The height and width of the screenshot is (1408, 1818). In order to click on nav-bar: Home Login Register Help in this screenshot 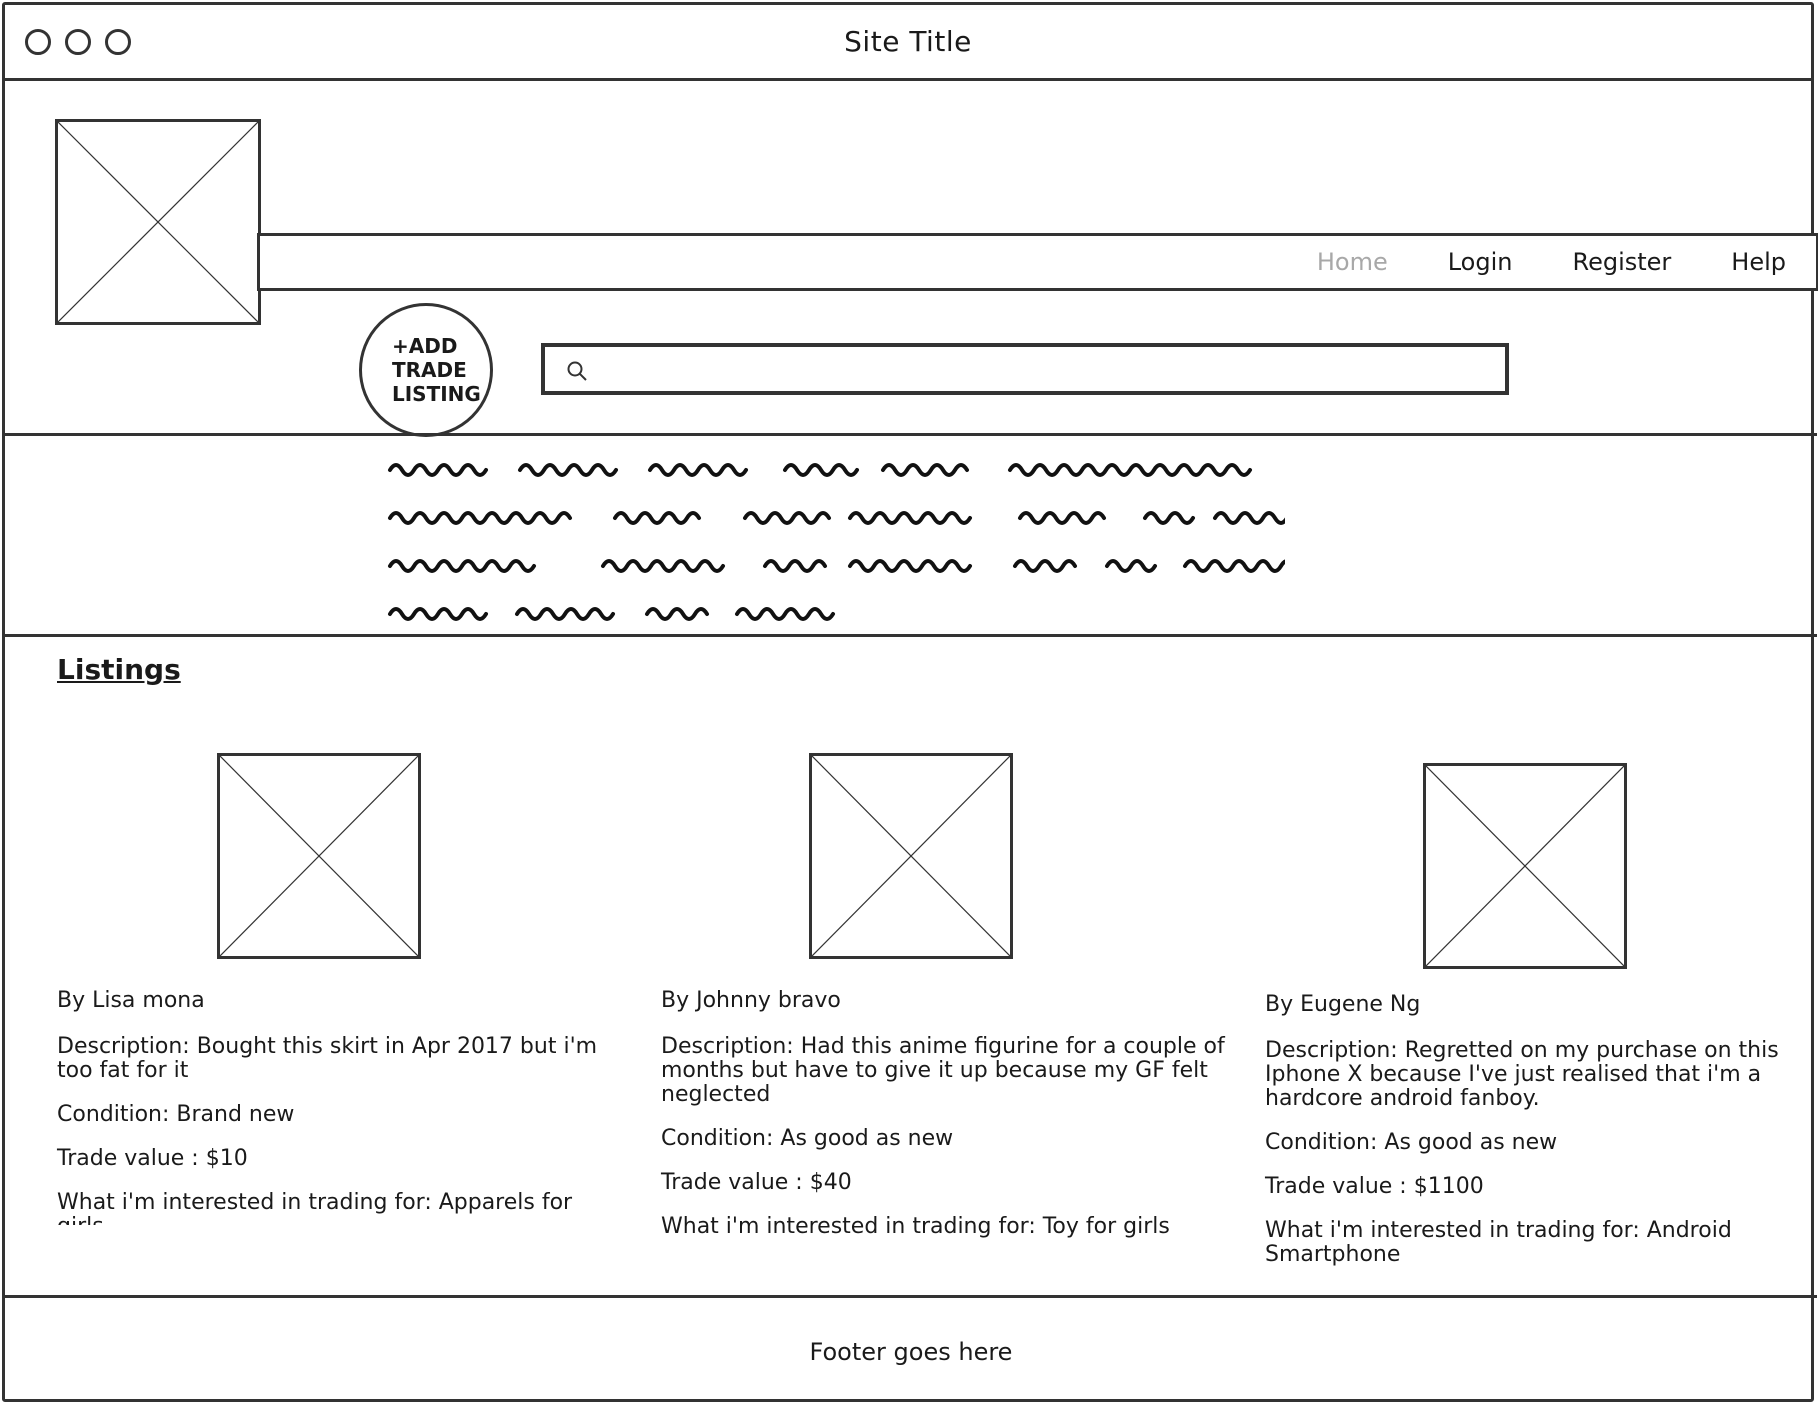, I will do `click(1037, 262)`.